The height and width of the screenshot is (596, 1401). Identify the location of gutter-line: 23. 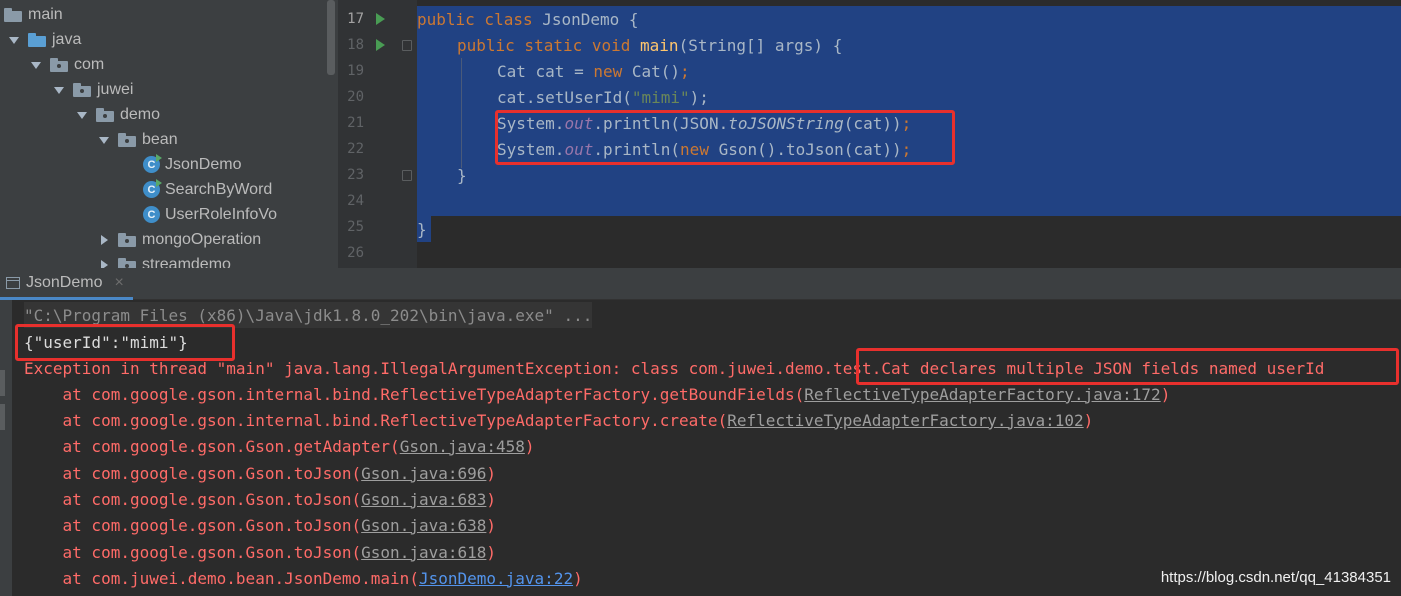
(377, 175).